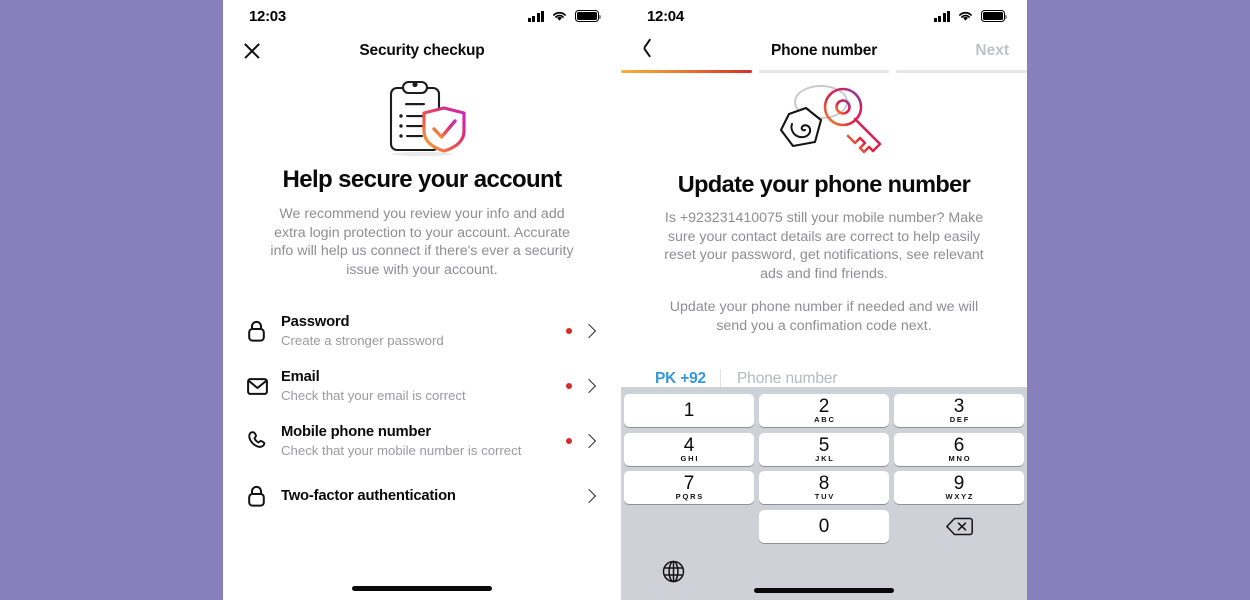 The image size is (1250, 600). Describe the element at coordinates (422, 331) in the screenshot. I see `list-item-password: Password Create a stronger password` at that location.